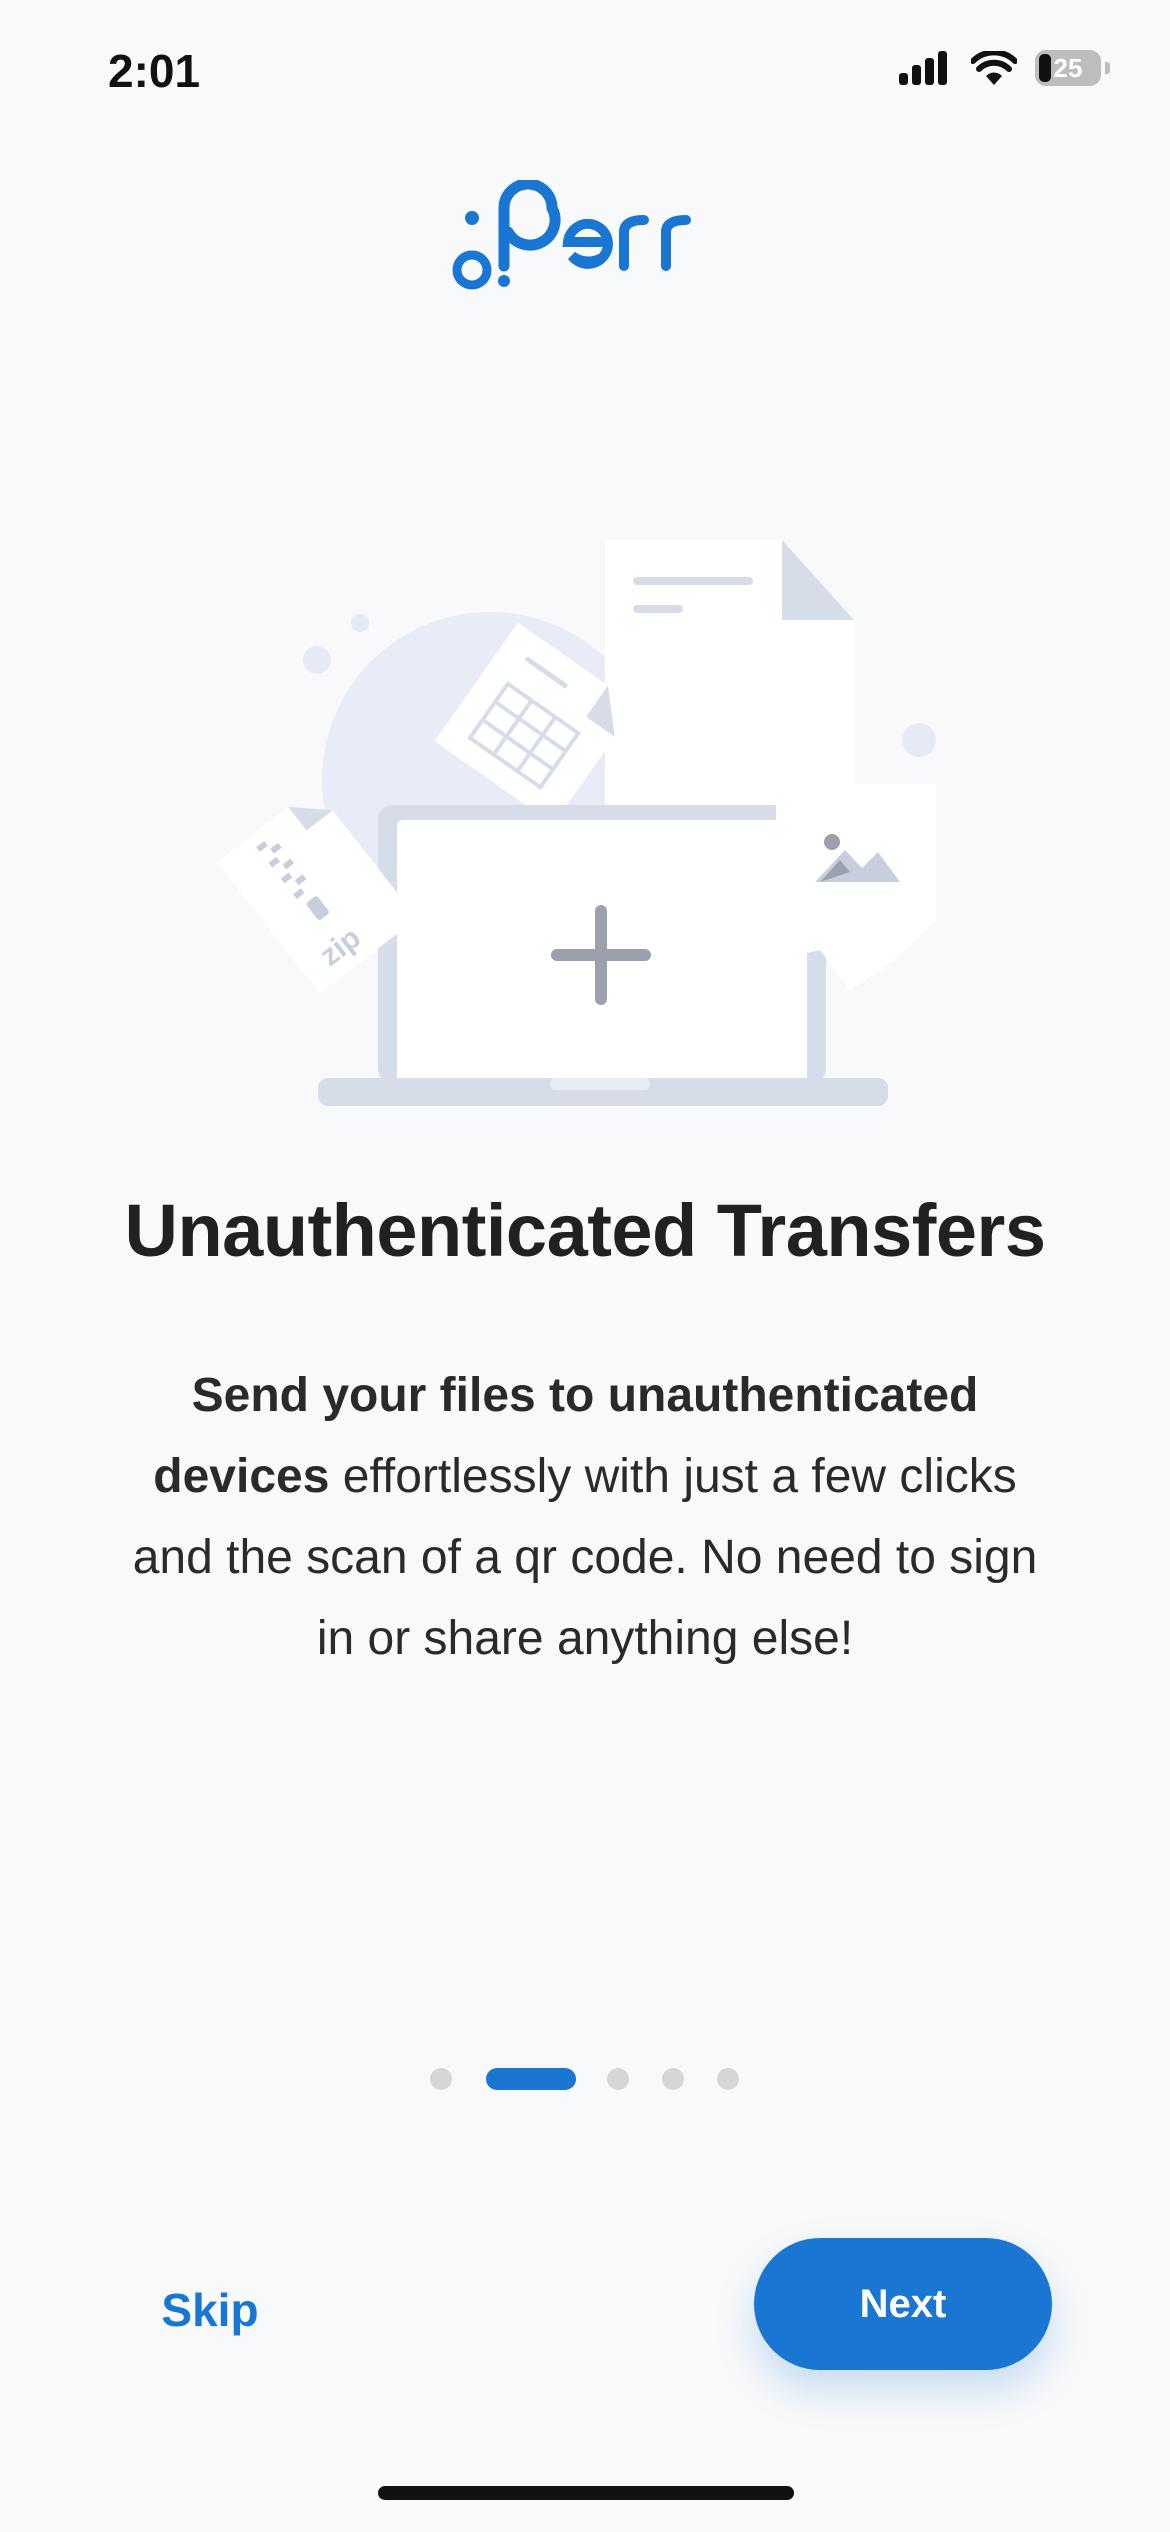 This screenshot has height=2532, width=1170. What do you see at coordinates (210, 2310) in the screenshot?
I see `skip-button: Skip` at bounding box center [210, 2310].